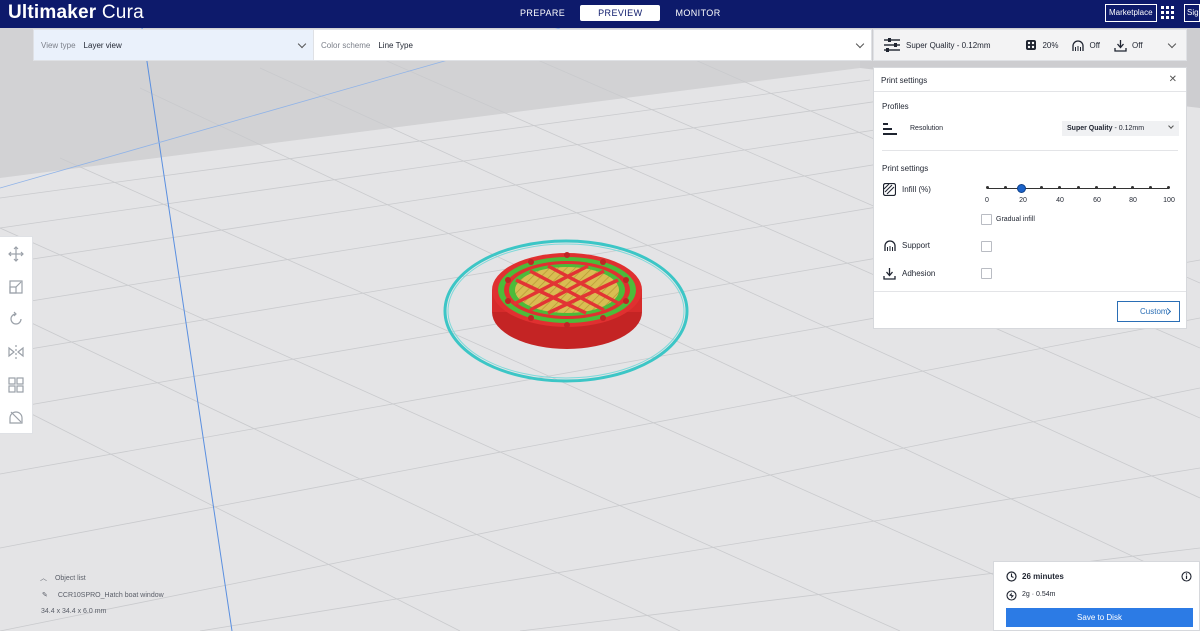  I want to click on settings-sliders-icon, so click(892, 45).